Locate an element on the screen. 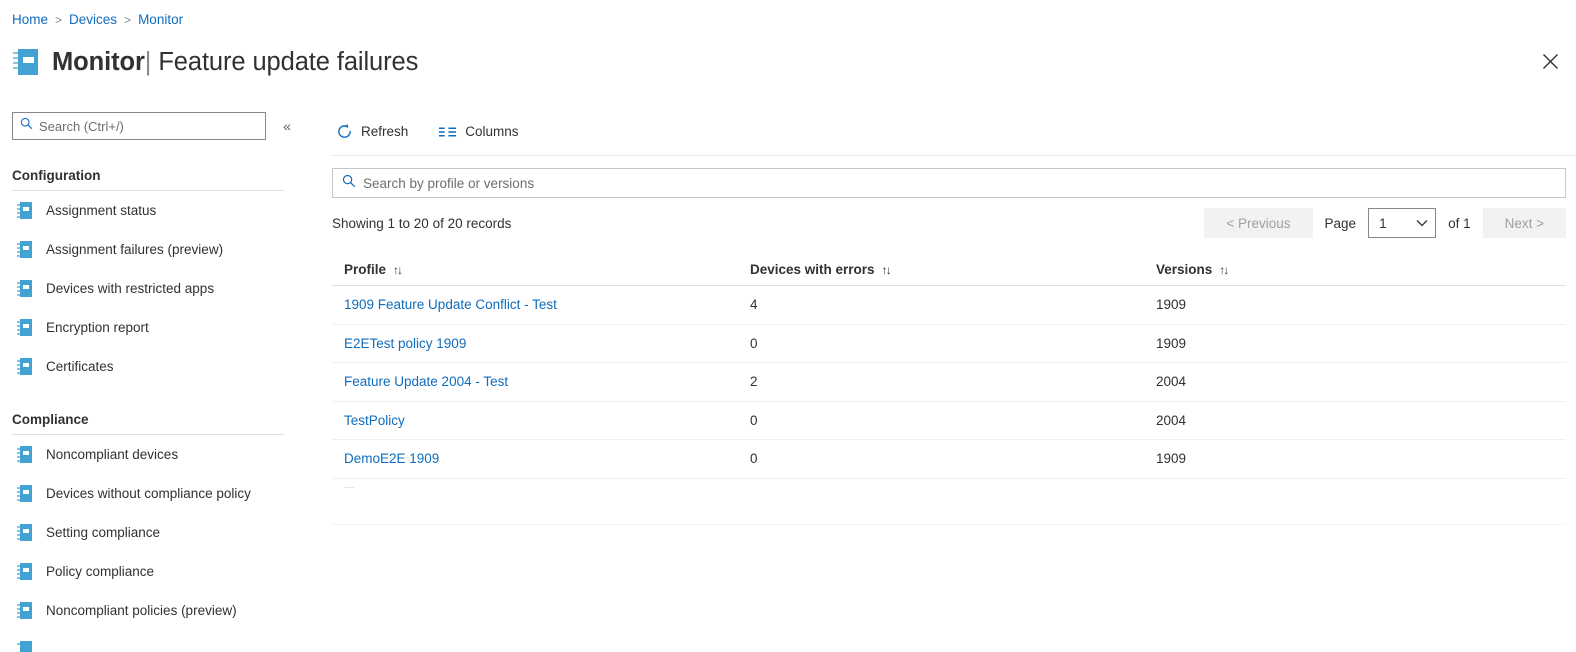  sidebar-item-devices-with-restricted-apps: Devices with restricted apps is located at coordinates (158, 288).